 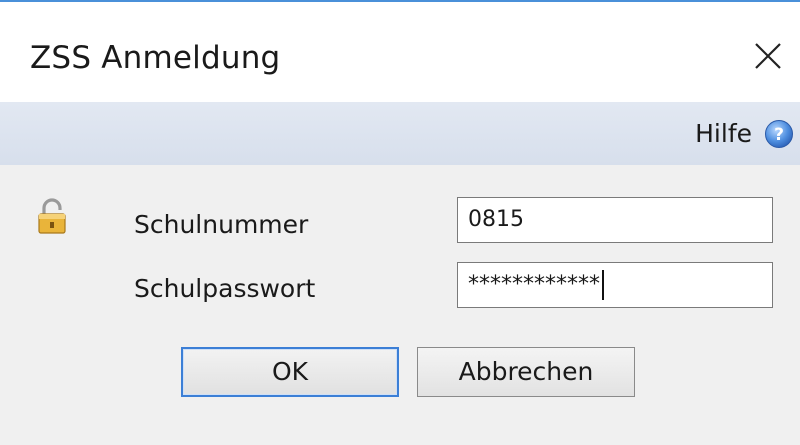 What do you see at coordinates (400, 133) in the screenshot?
I see `help-bar: Hilfe ?` at bounding box center [400, 133].